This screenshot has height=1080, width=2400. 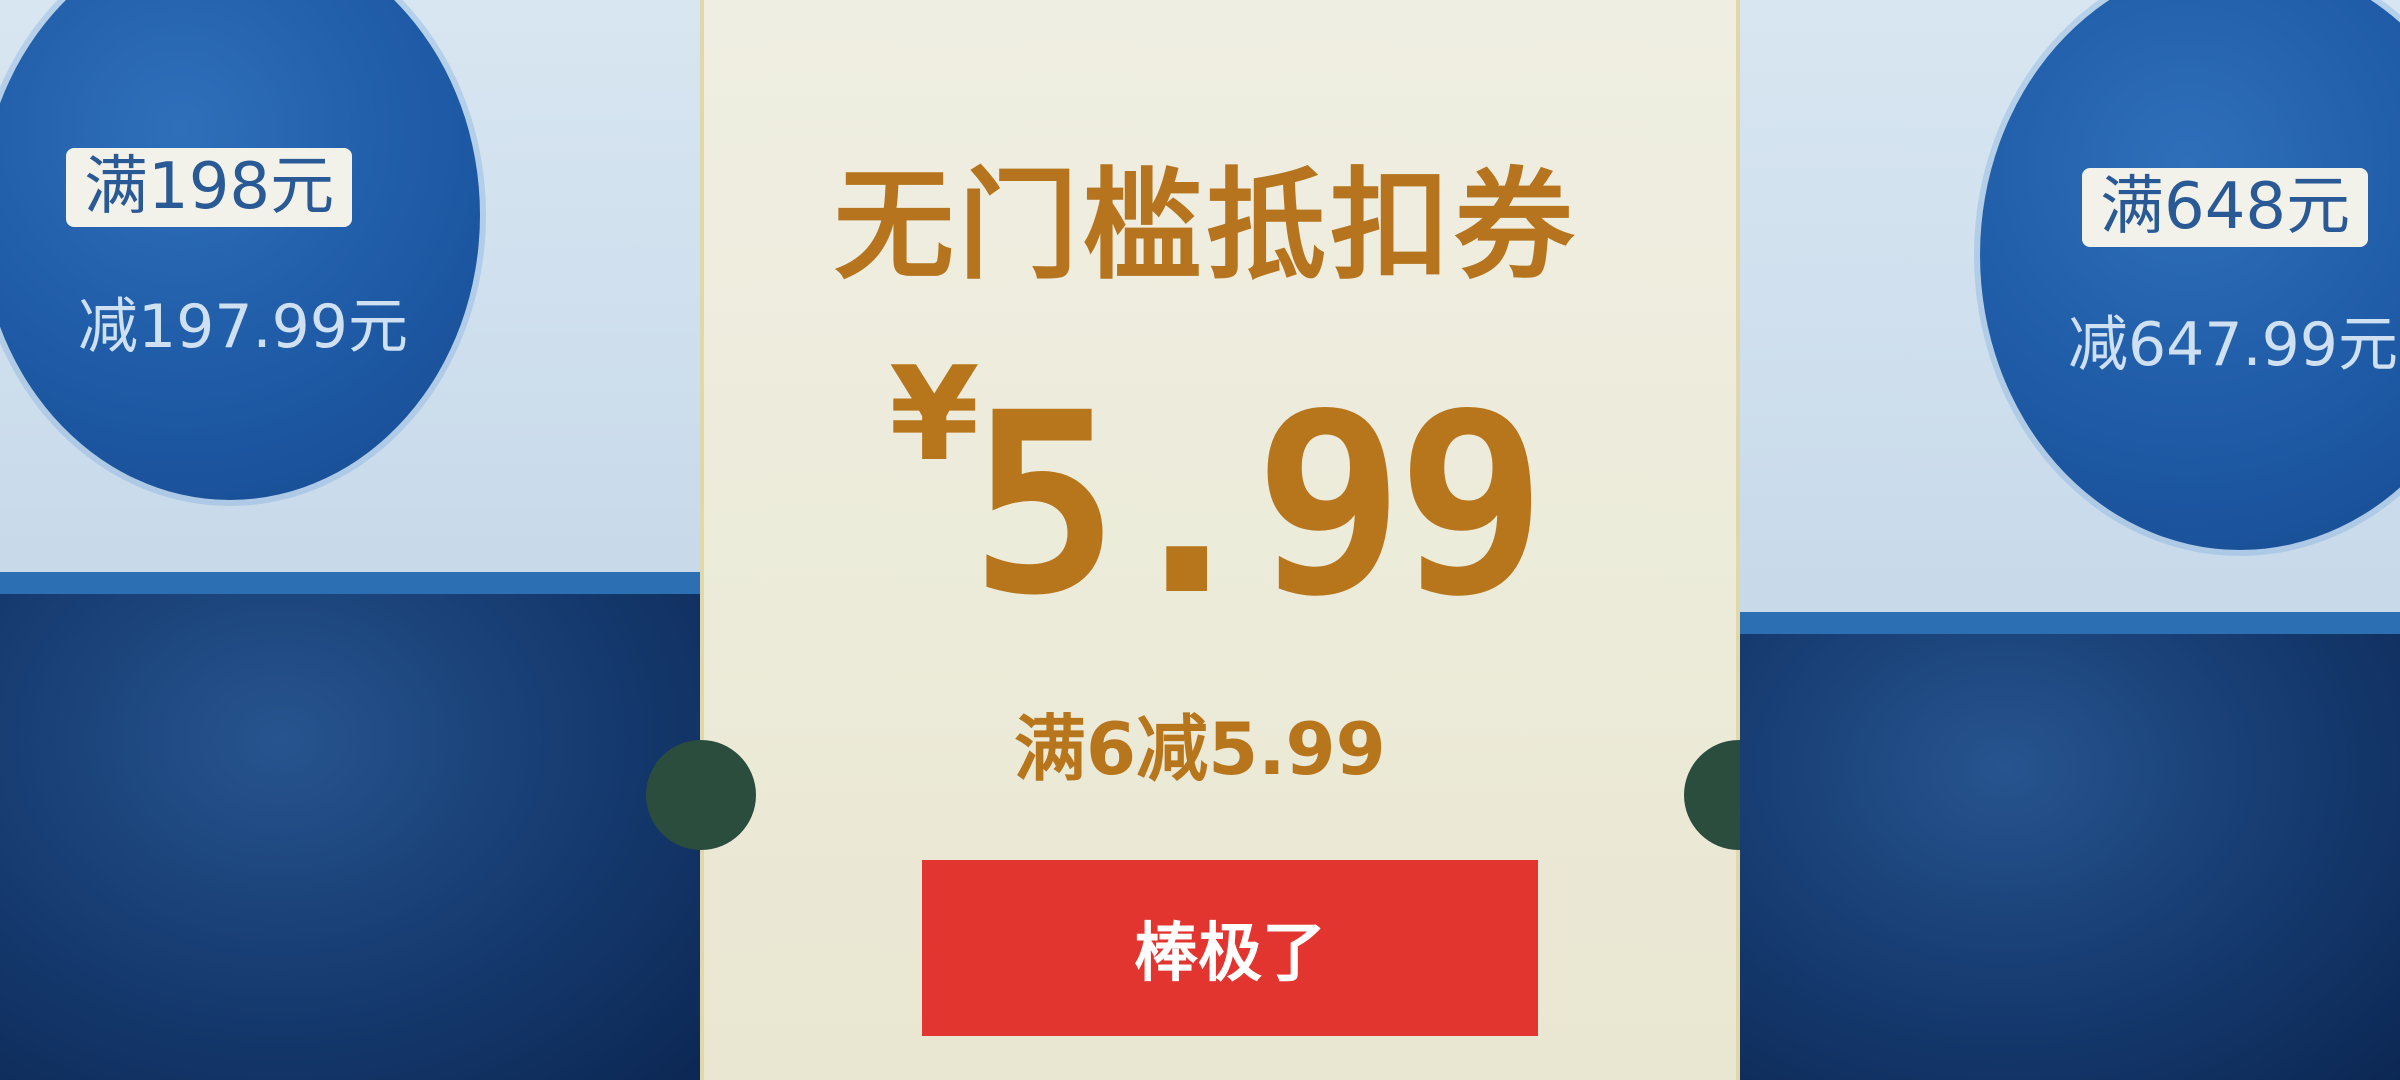 What do you see at coordinates (2070, 623) in the screenshot?
I see `coupon-right-divider` at bounding box center [2070, 623].